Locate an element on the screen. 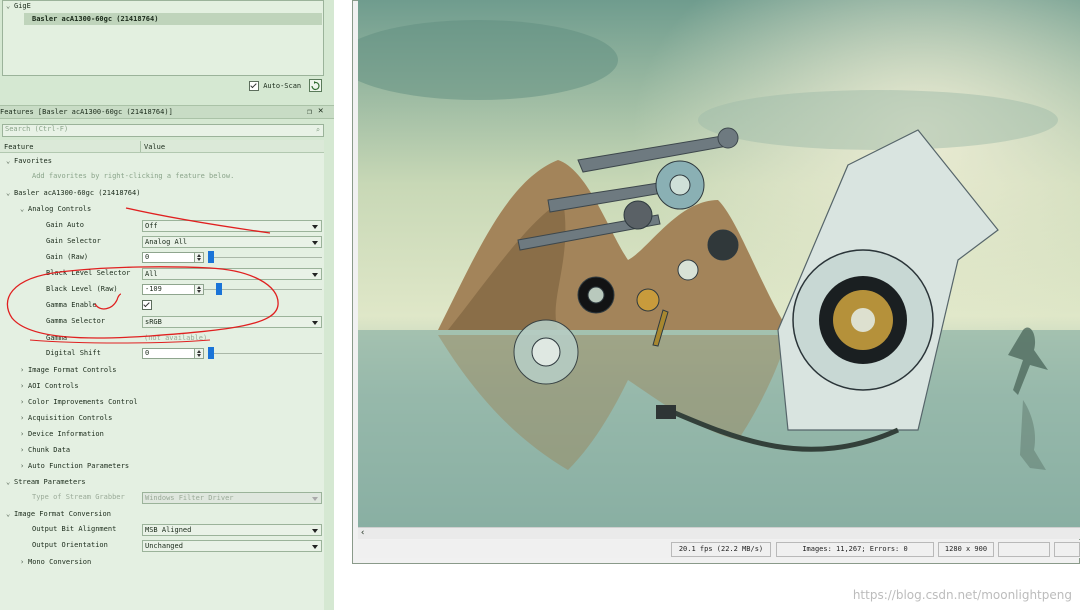 This screenshot has height=610, width=1080. status-cell-empty is located at coordinates (1024, 549).